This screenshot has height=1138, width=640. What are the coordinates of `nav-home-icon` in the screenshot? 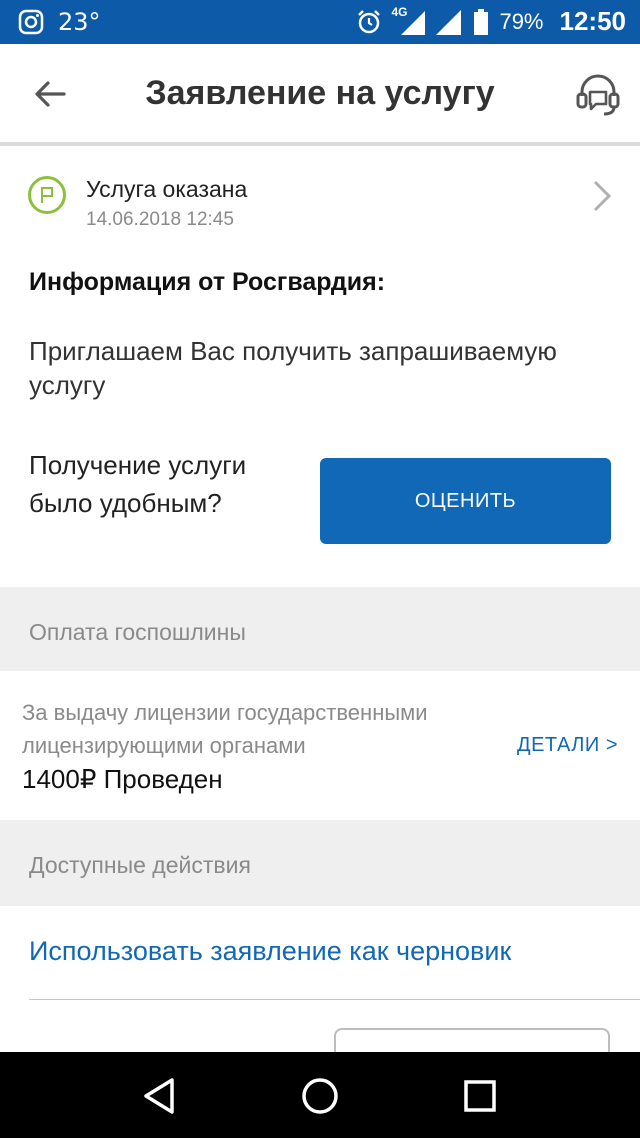 It's located at (320, 1096).